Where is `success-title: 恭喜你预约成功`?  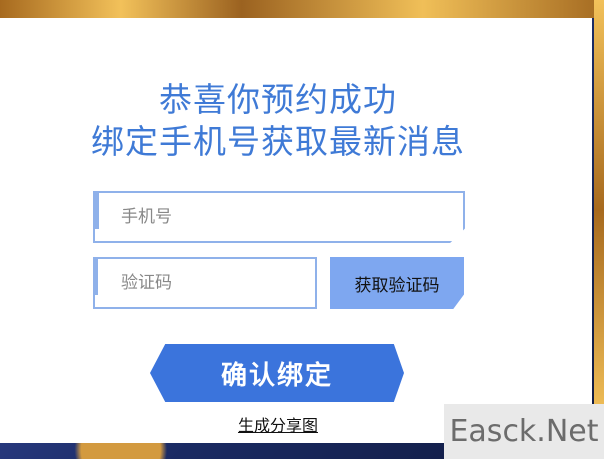
success-title: 恭喜你预约成功 is located at coordinates (278, 99).